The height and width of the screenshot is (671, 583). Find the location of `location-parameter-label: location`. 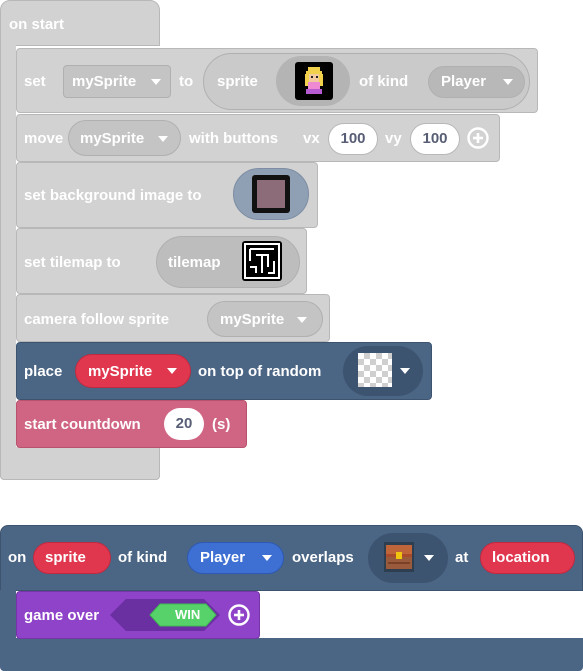

location-parameter-label: location is located at coordinates (521, 557).